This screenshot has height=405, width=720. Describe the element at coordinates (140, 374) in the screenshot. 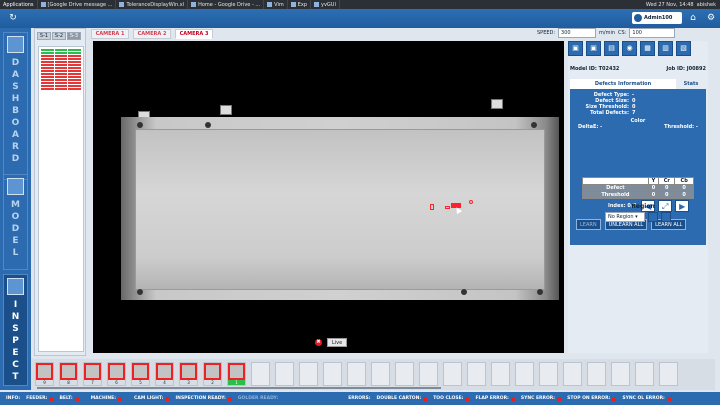

I see `thumbnail-5: 5` at that location.